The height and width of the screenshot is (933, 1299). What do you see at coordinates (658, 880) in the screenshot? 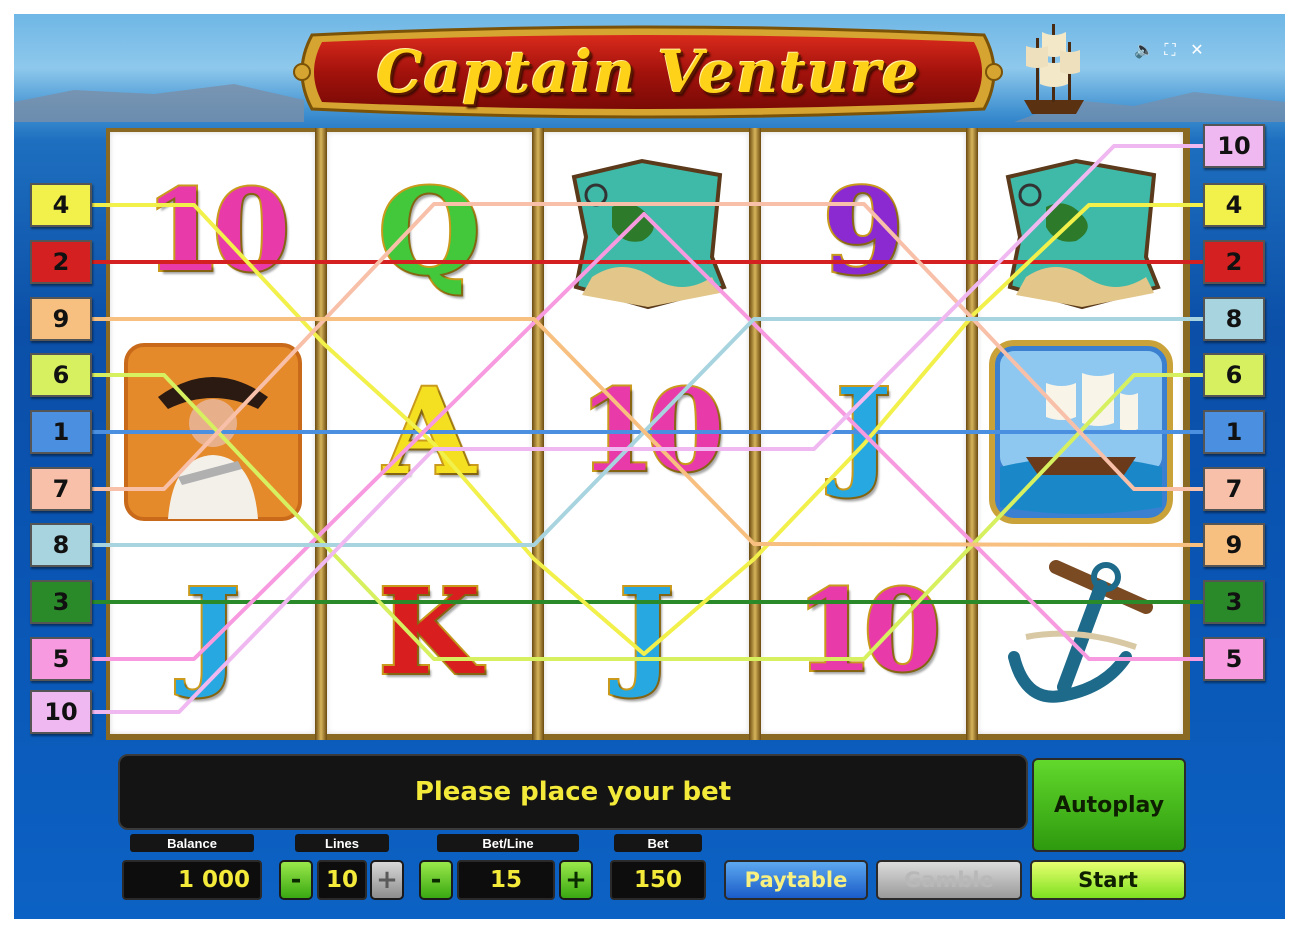
I see `bet-value: 150` at bounding box center [658, 880].